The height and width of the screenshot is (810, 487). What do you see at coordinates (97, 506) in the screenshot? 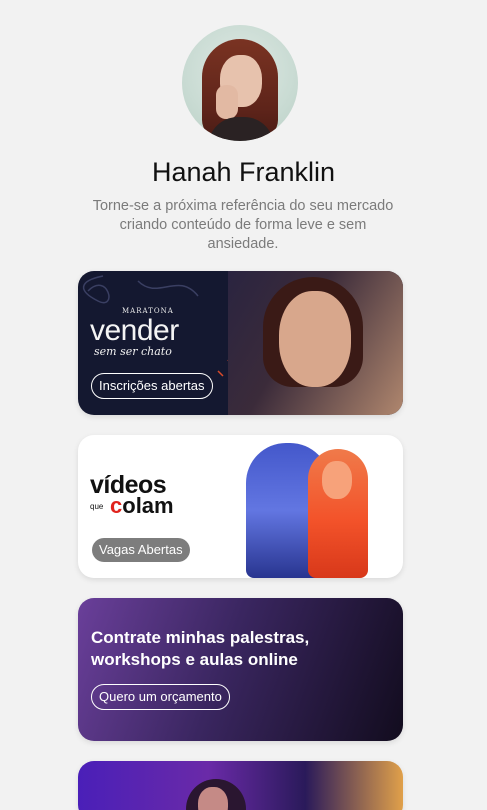
I see `logo-que: que` at bounding box center [97, 506].